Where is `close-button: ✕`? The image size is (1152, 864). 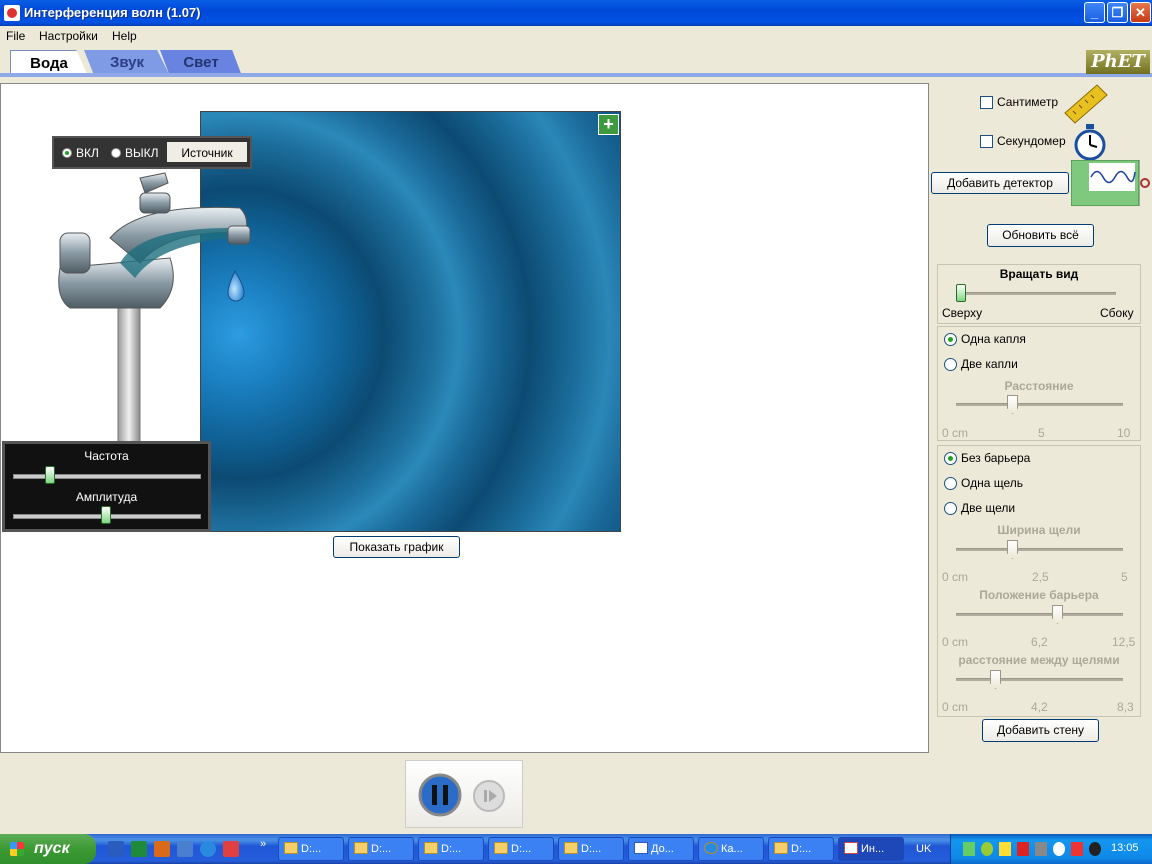
close-button: ✕ is located at coordinates (1140, 12).